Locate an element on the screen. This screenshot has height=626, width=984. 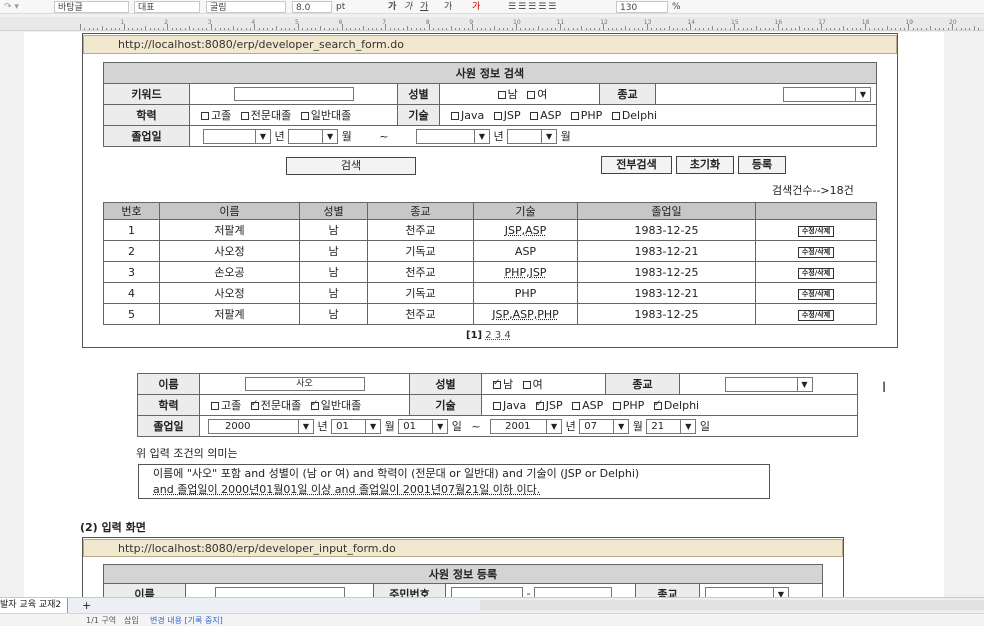
ruler: 1 2 3 4 5 6 7 8 9 10 11 12 13 14 15 16 17 18 19 20 is located at coordinates (492, 24).